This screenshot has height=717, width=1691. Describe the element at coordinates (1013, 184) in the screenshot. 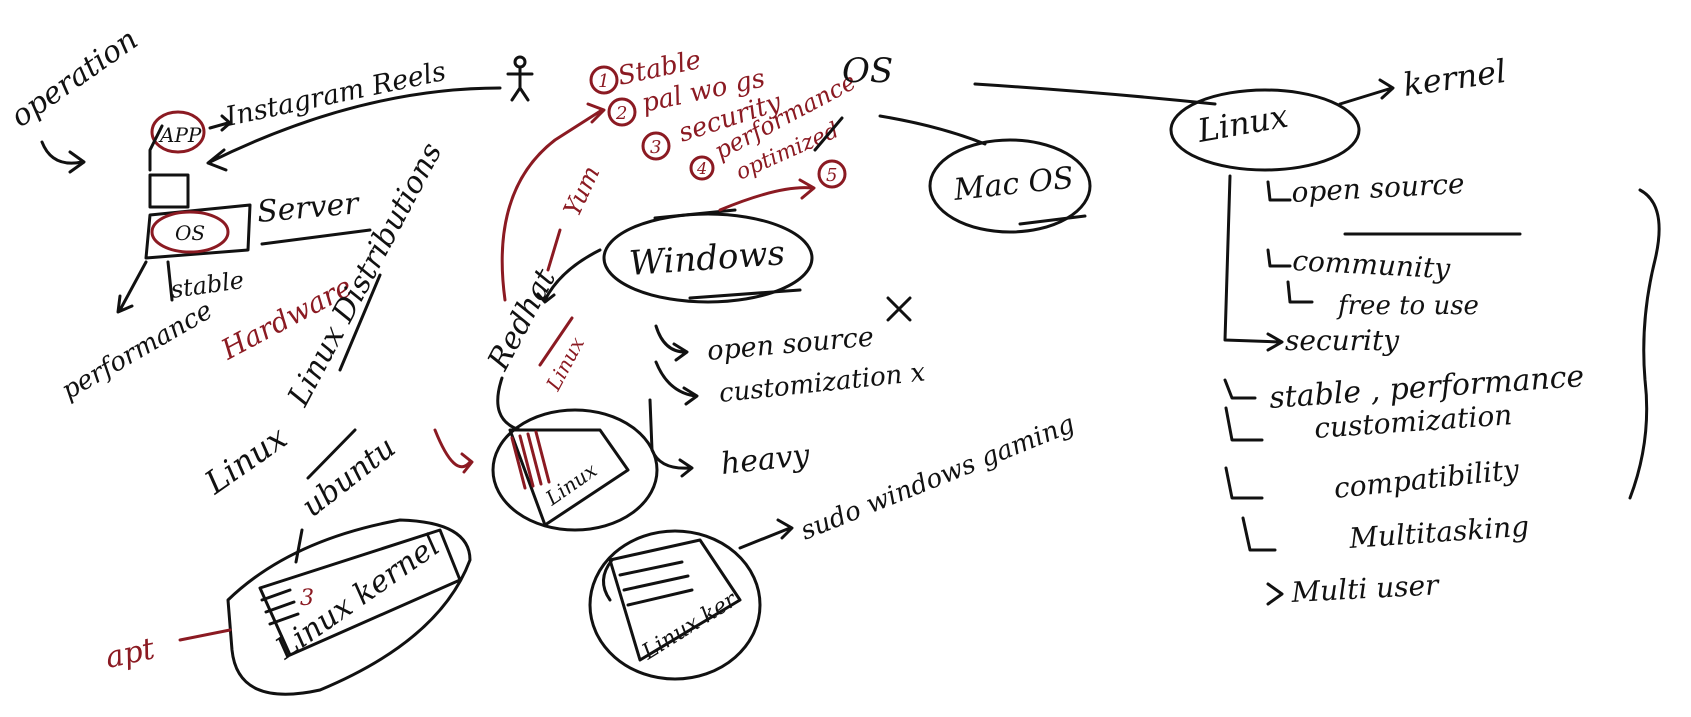

I see `label-mac-os: Mac OS` at that location.